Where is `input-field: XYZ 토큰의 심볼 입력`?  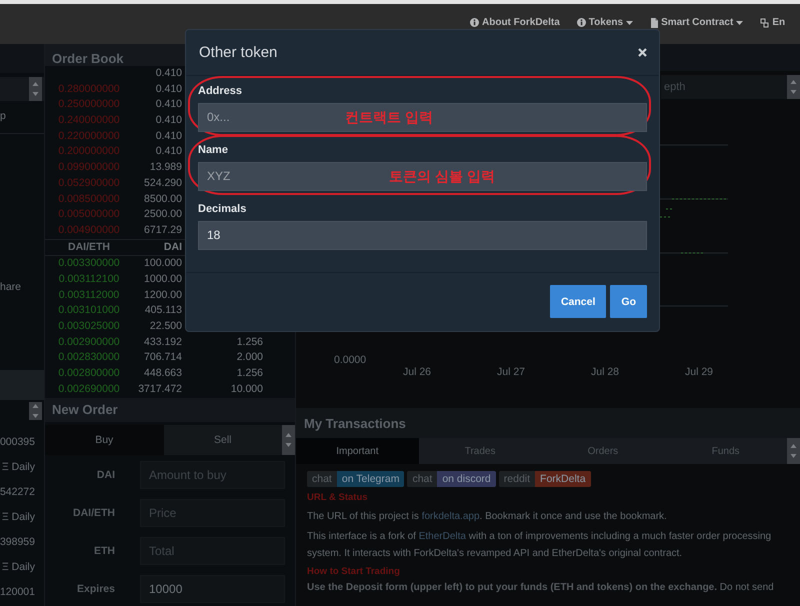
input-field: XYZ 토큰의 심볼 입력 is located at coordinates (422, 176).